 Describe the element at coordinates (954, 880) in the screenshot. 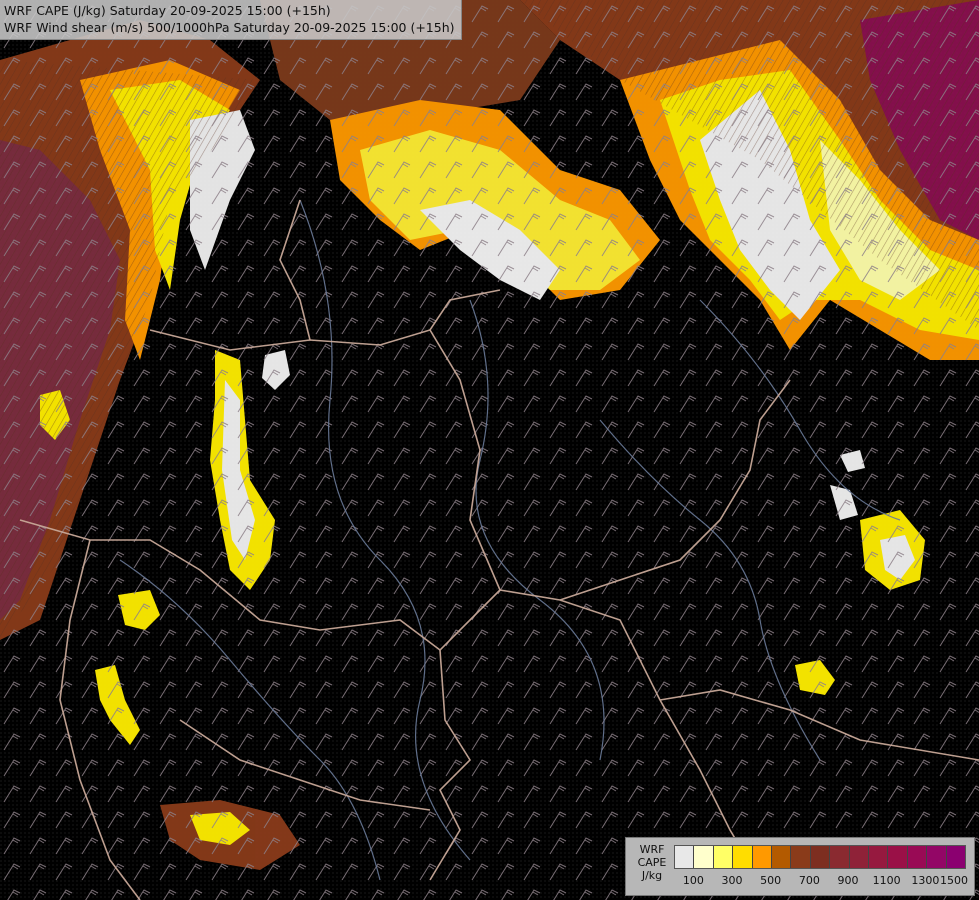

I see `legend-tick-label: 1500` at that location.